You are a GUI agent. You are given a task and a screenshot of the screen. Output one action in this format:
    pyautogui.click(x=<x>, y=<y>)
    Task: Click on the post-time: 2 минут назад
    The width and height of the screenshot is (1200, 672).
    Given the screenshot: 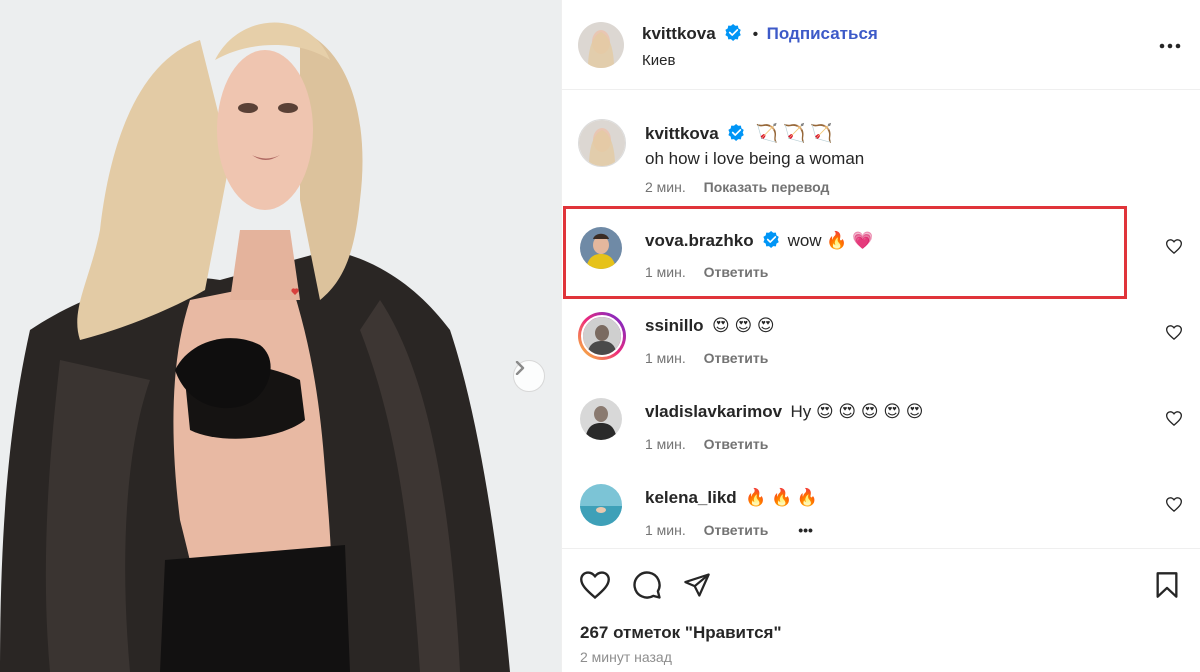 What is the action you would take?
    pyautogui.click(x=626, y=657)
    